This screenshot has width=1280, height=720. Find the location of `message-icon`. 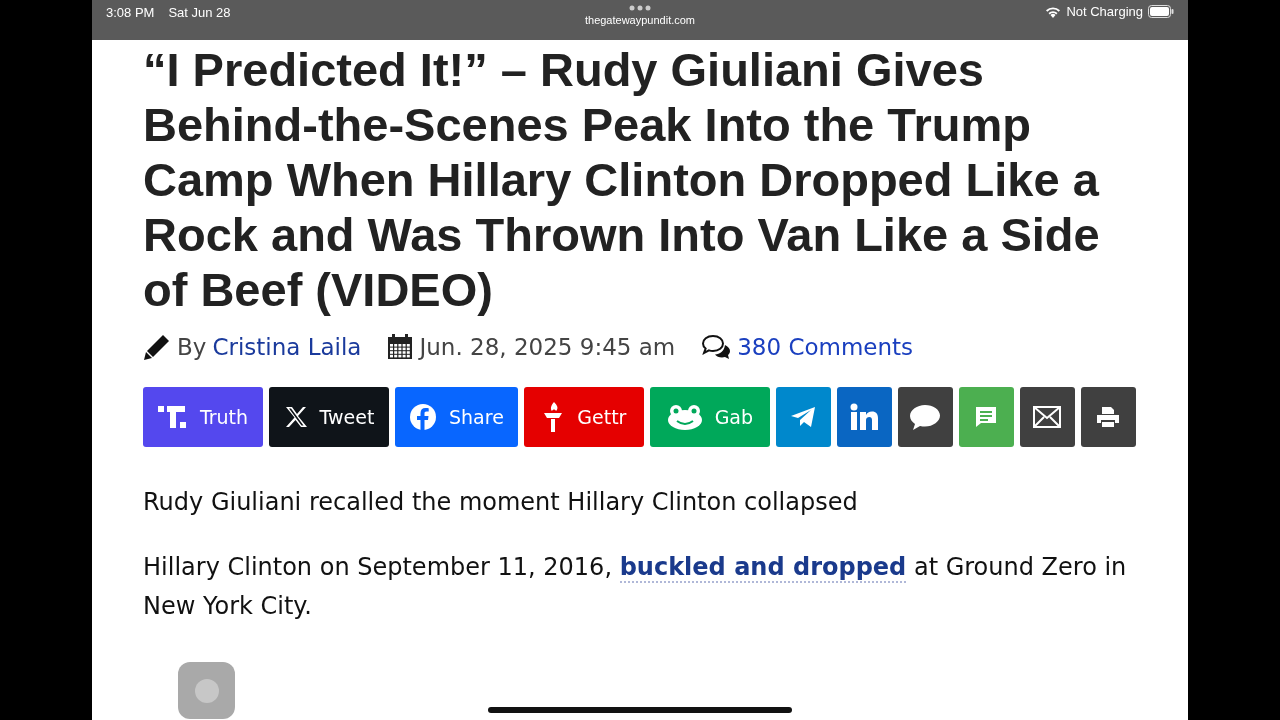

message-icon is located at coordinates (986, 417).